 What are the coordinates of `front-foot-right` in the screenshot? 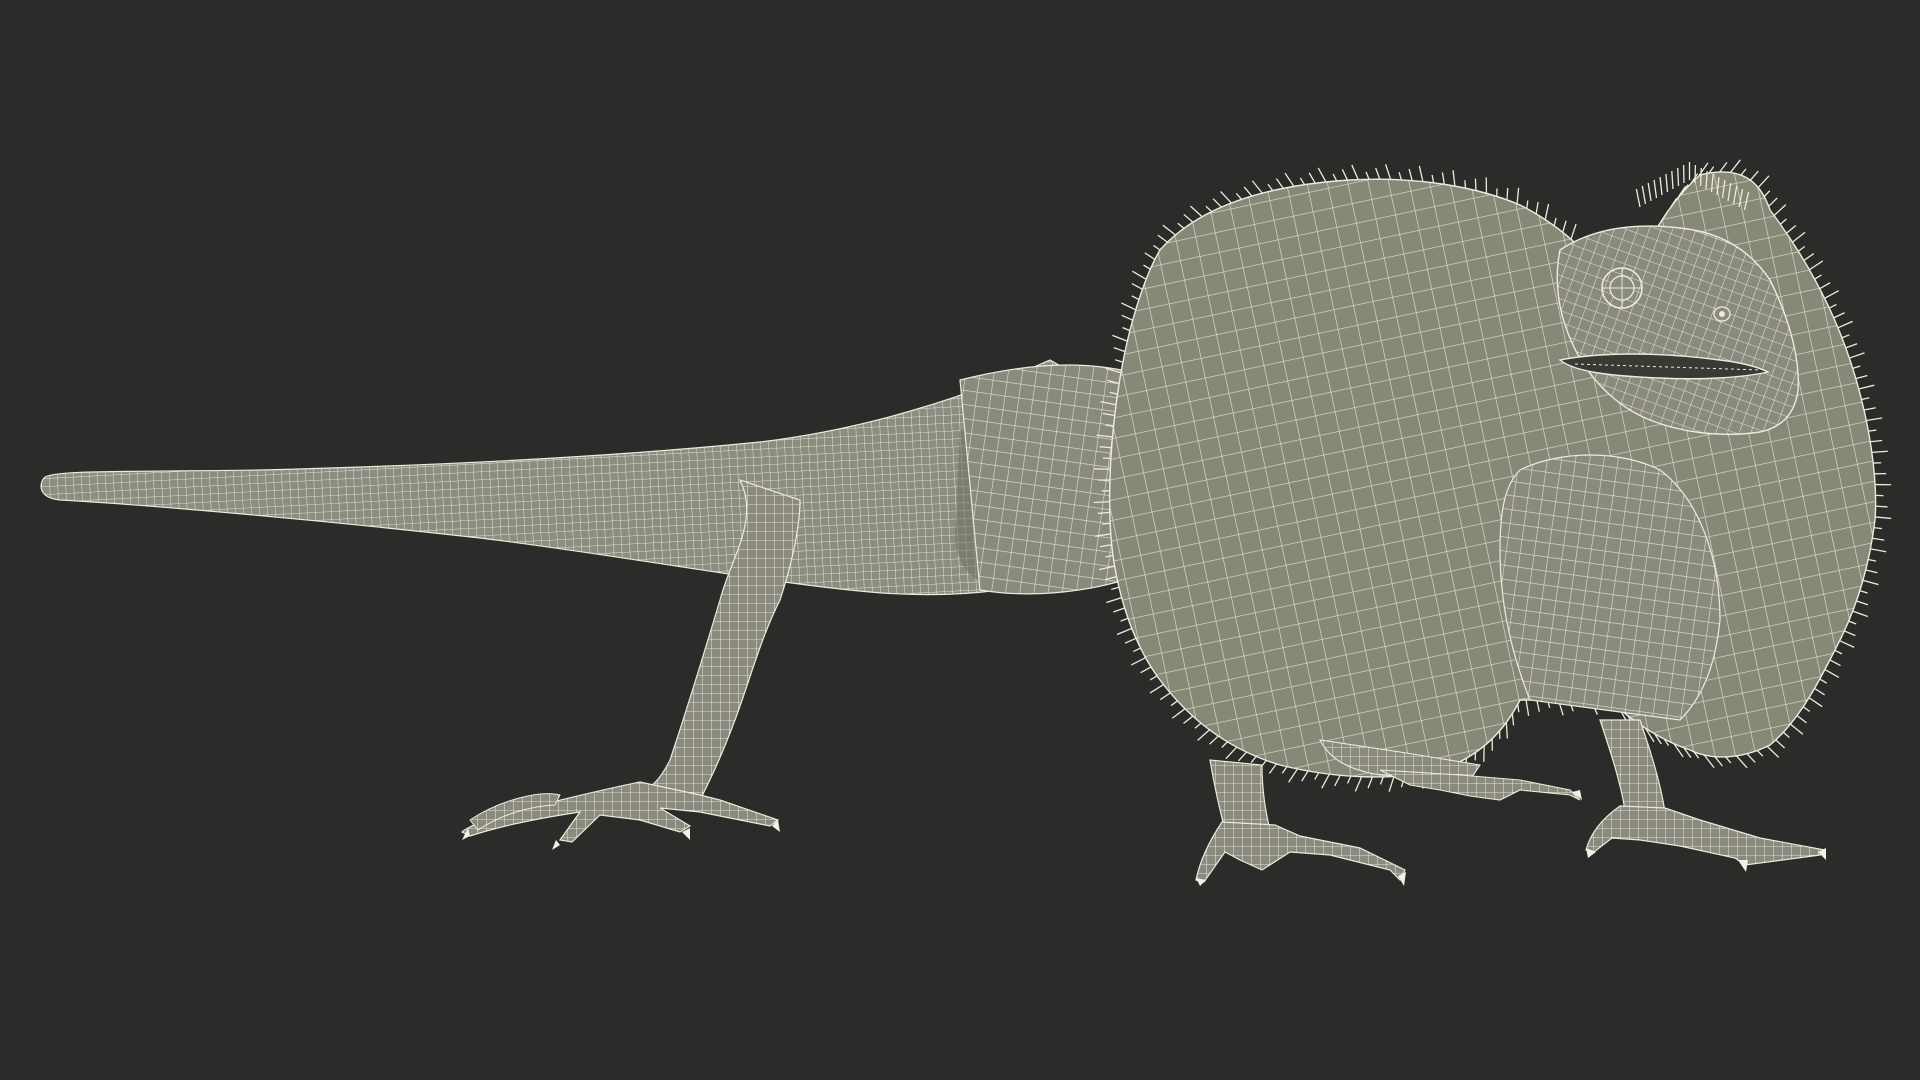 It's located at (1706, 838).